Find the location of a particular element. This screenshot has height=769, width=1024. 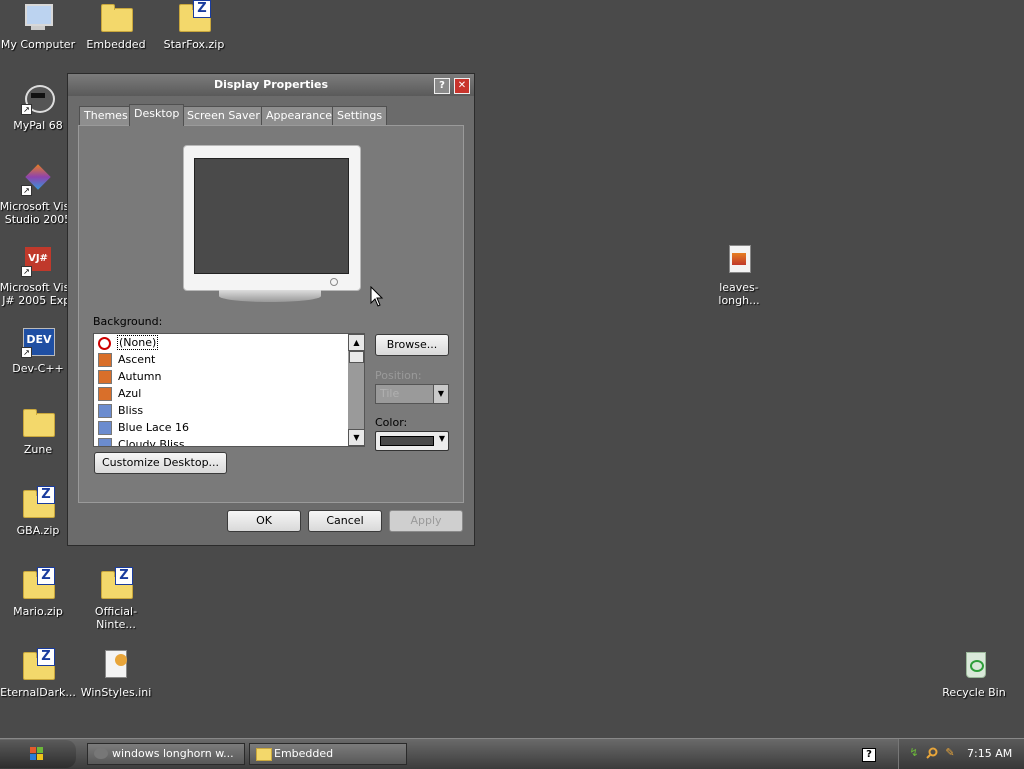

tab-settings: Settings is located at coordinates (360, 115).